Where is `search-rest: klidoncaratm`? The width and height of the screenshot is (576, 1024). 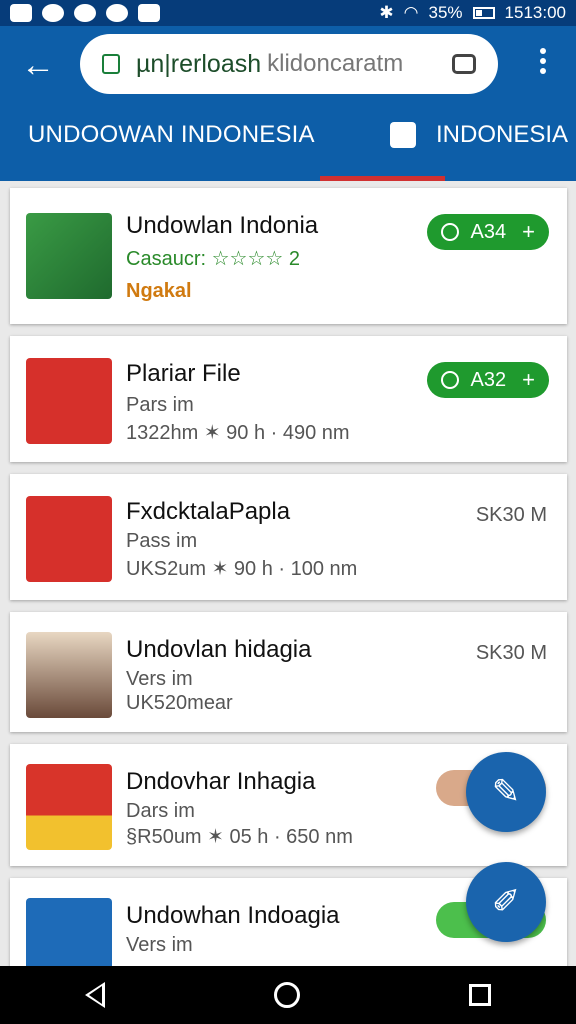 search-rest: klidoncaratm is located at coordinates (335, 63).